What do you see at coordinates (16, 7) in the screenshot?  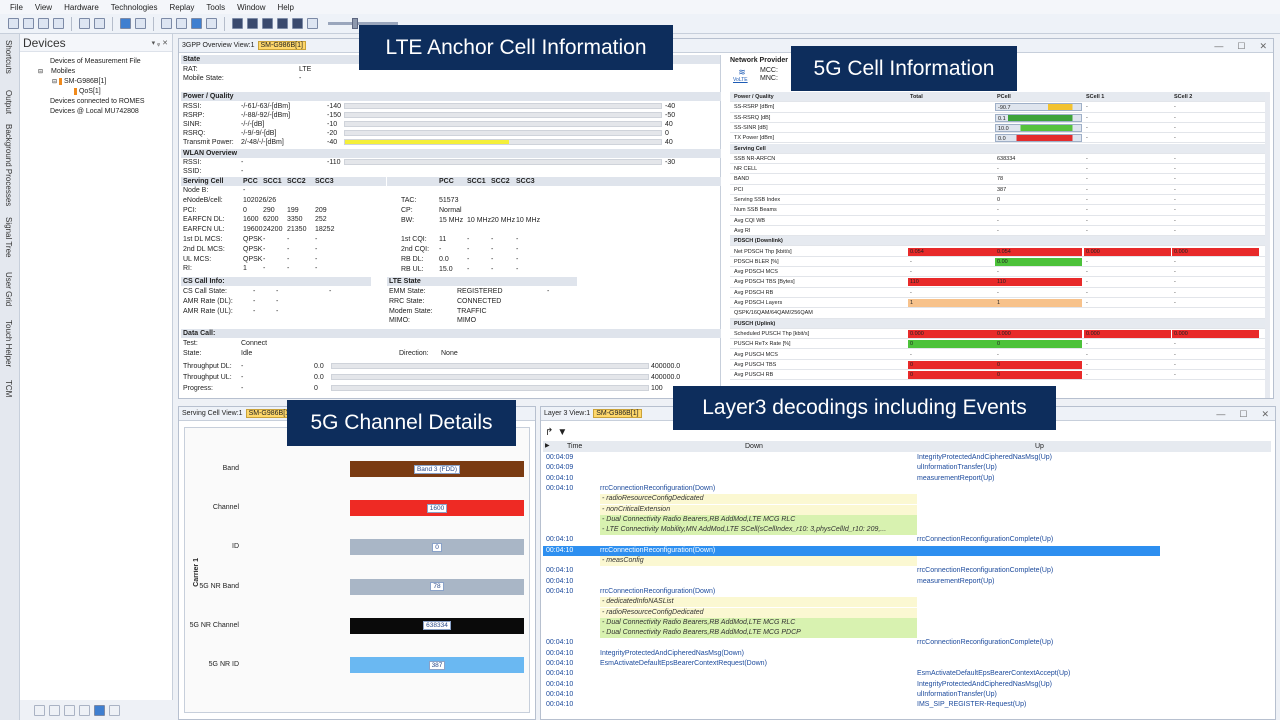 I see `menu-file: File` at bounding box center [16, 7].